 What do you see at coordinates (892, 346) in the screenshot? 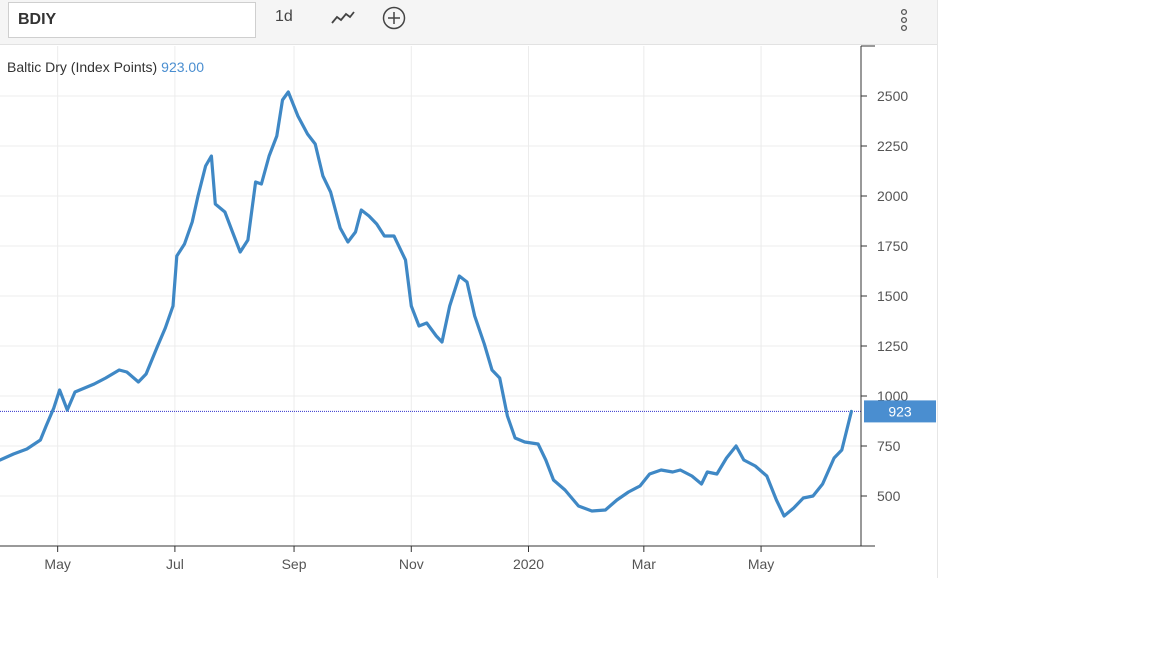
I see `y-tick-label: 1250` at bounding box center [892, 346].